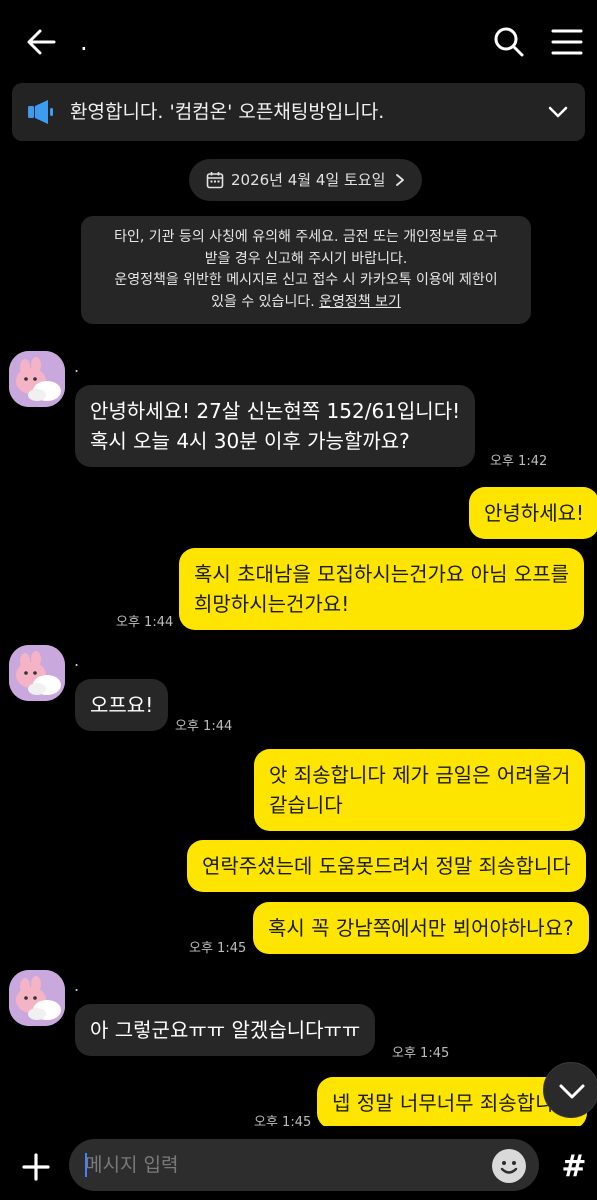 The height and width of the screenshot is (1200, 597). I want to click on message-input-field, so click(304, 1165).